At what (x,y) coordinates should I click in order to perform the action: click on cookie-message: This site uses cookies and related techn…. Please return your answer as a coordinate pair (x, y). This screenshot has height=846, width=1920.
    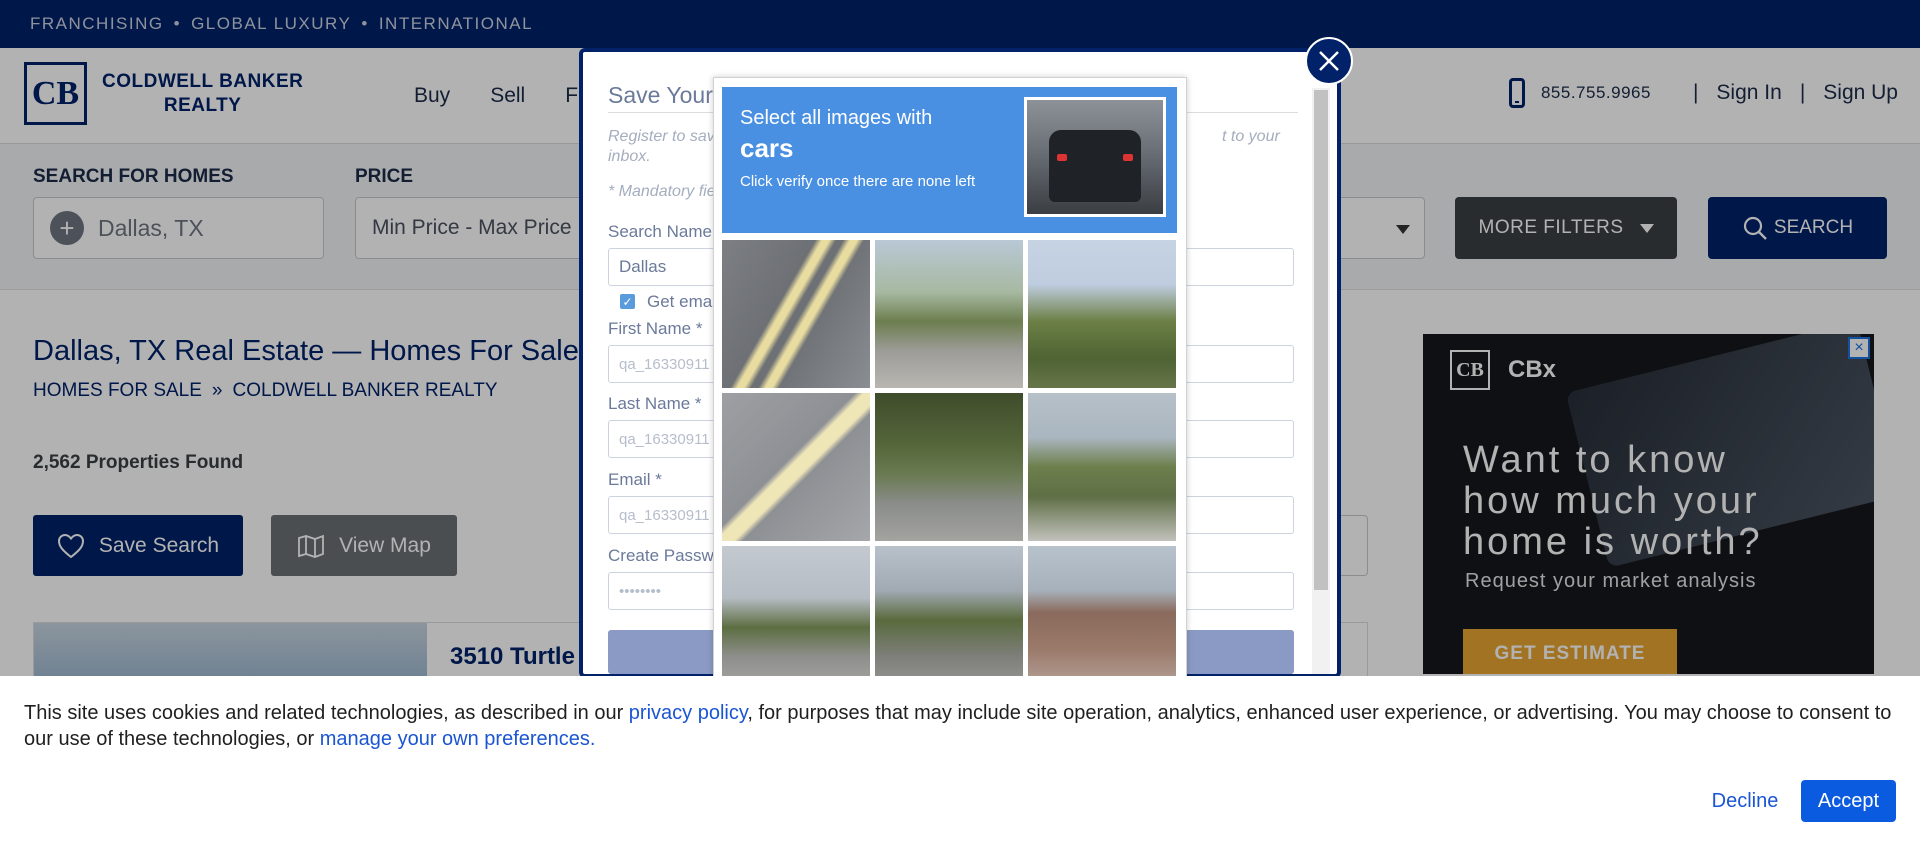
    Looking at the image, I should click on (959, 726).